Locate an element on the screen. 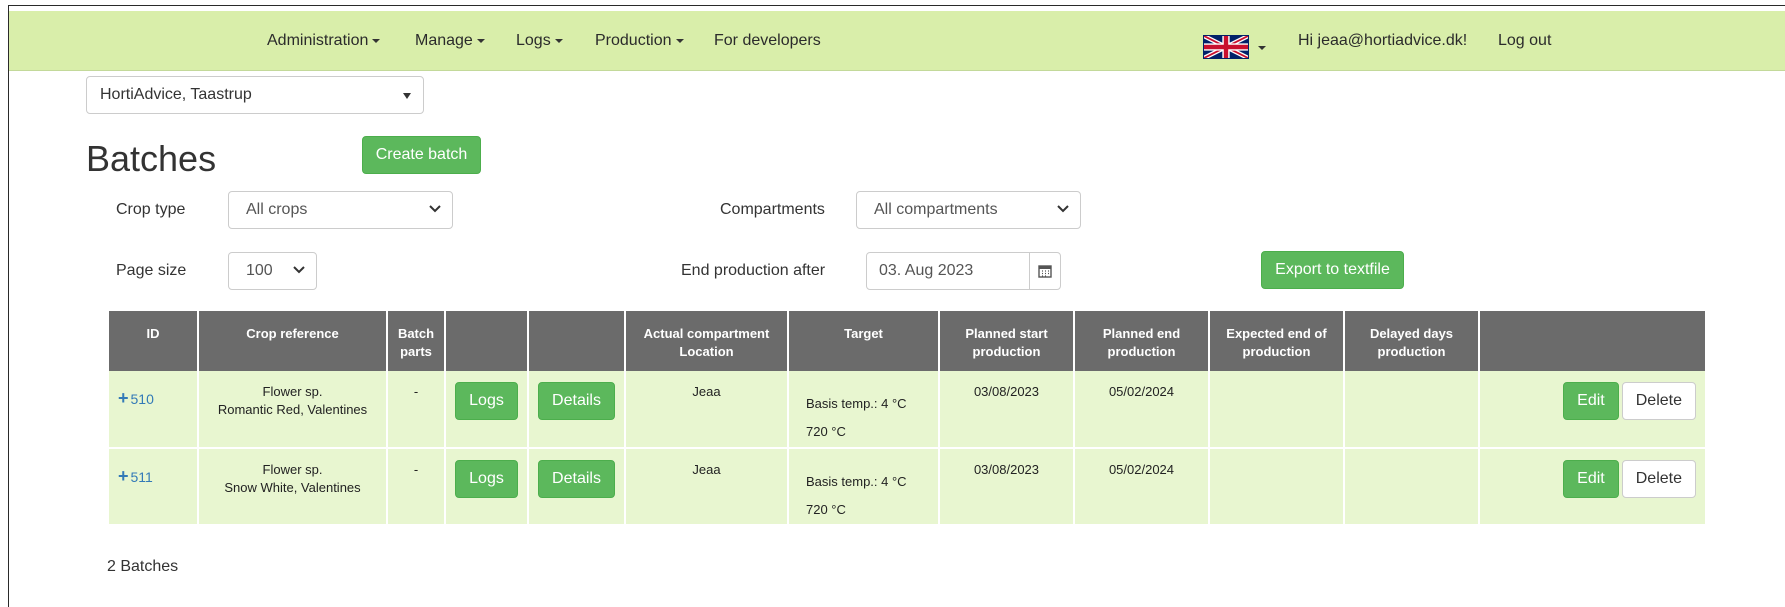  crop-reference-cell: Flower sp. Snow White, Valentines is located at coordinates (293, 487).